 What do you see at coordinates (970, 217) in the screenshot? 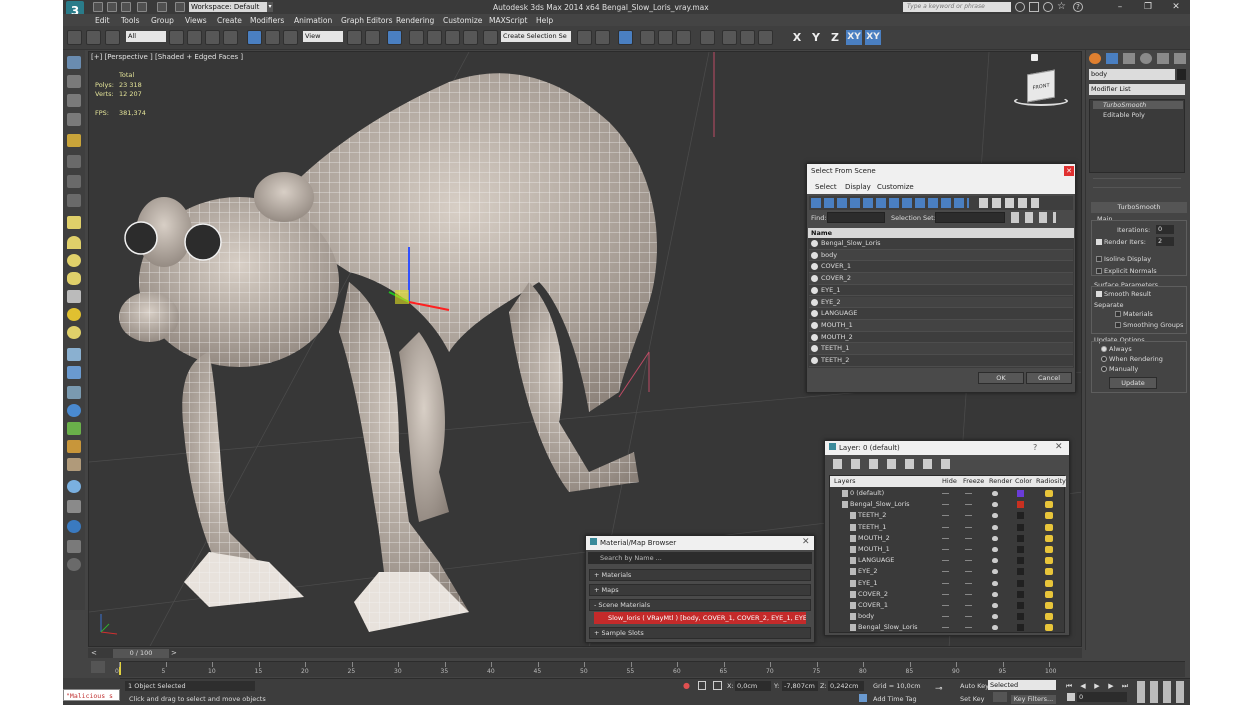
I see `selection-set-dropdown` at bounding box center [970, 217].